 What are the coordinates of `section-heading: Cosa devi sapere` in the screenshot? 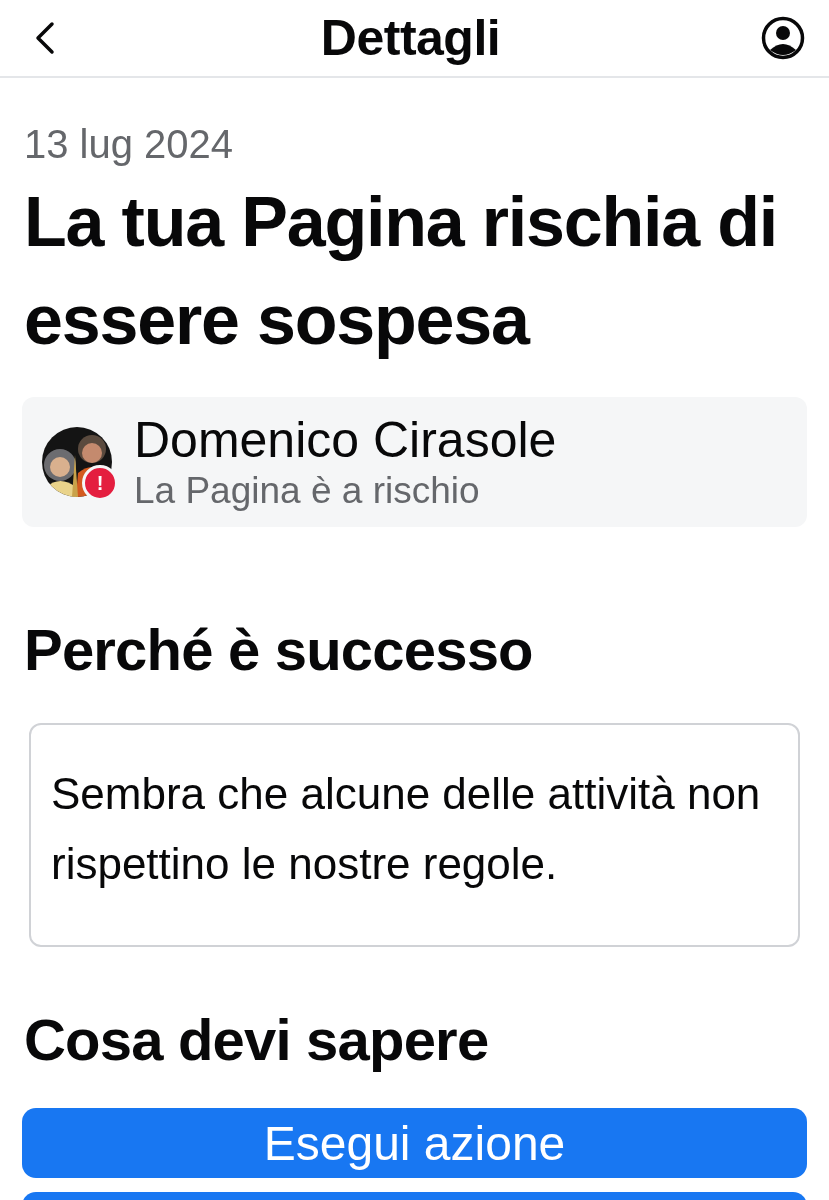 It's located at (257, 1040).